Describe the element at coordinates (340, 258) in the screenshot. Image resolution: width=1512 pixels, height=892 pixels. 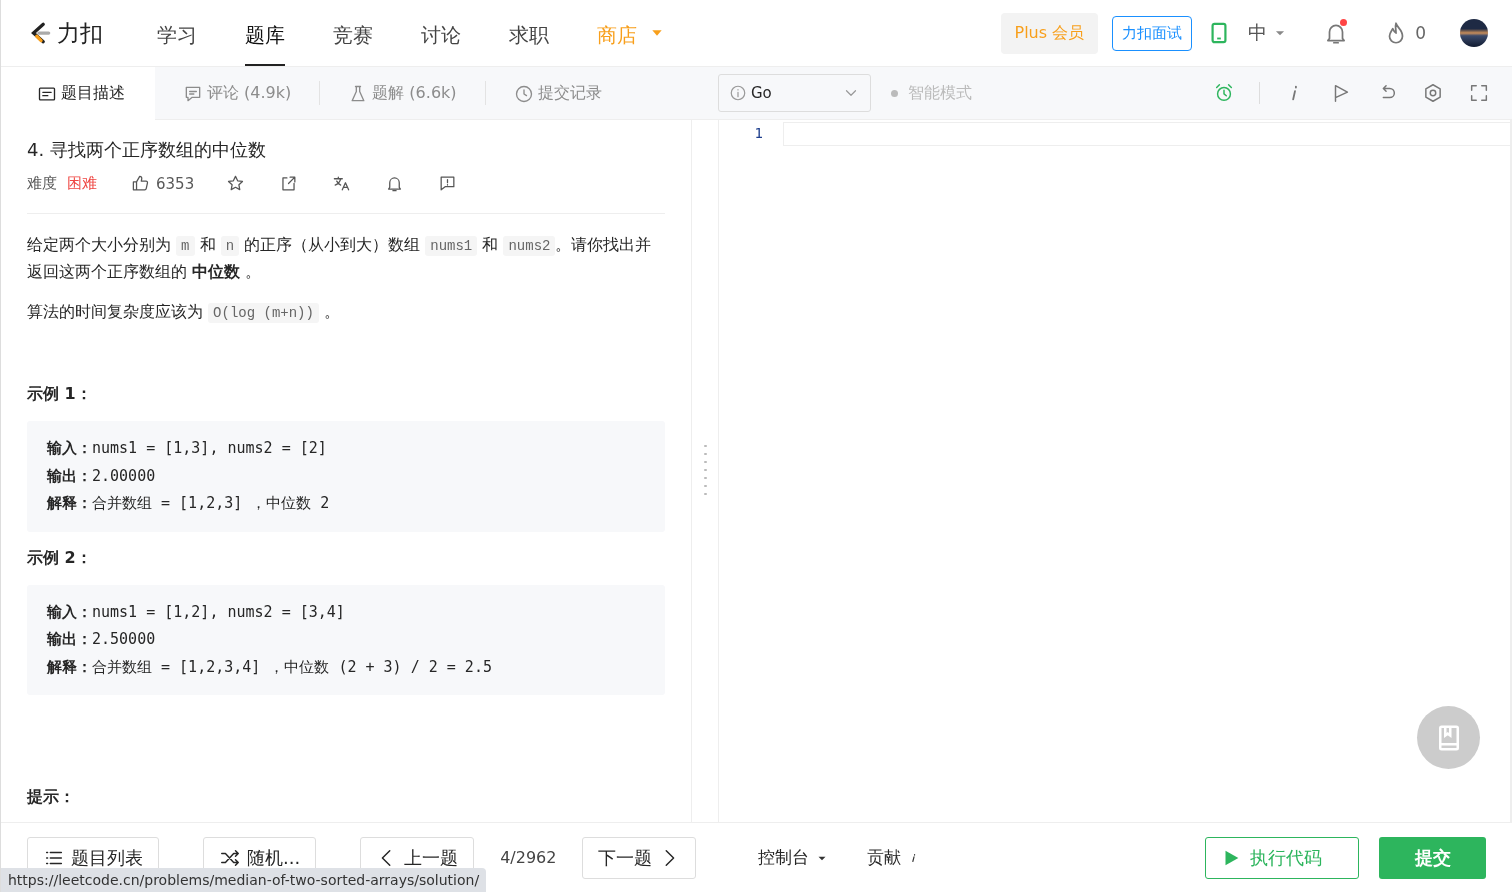
I see `description-text: 给定两个大小分别为 m 和 n 的正序（从小到大）数组 nums1 和 nums2 。请你找出并返回这两个正序数组的 中位数 。` at that location.